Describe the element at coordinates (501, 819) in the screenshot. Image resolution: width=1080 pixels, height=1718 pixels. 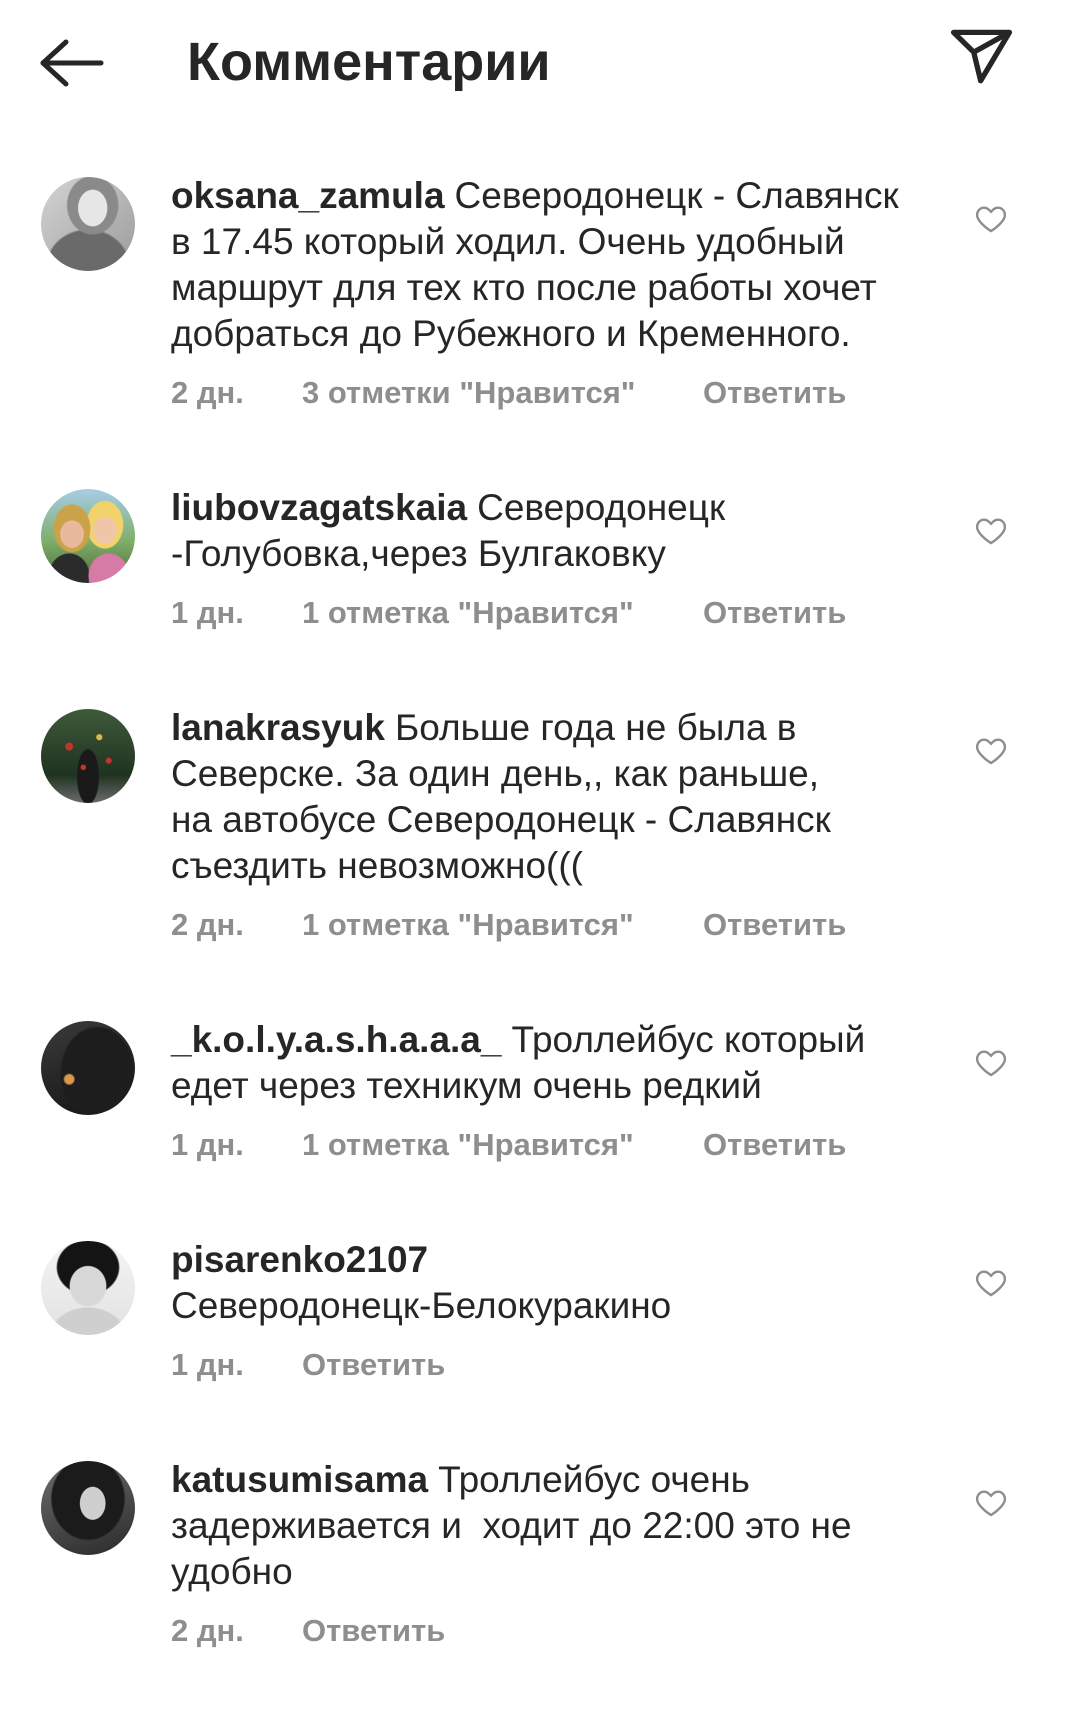
I see `comment-text: на автобусе Северодонецк - Славянск` at that location.